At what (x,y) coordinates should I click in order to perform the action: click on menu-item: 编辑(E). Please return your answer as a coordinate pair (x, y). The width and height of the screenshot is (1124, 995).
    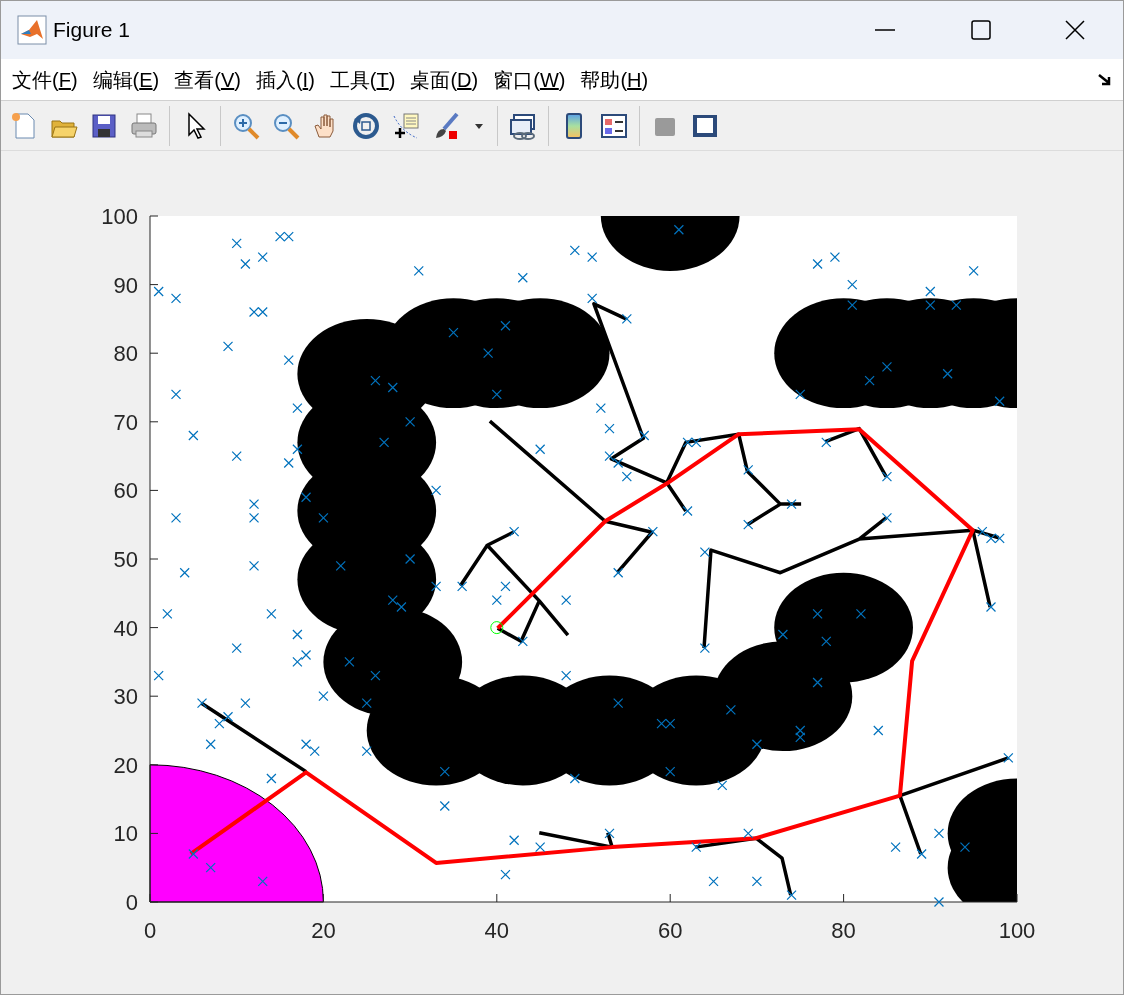
    Looking at the image, I should click on (126, 79).